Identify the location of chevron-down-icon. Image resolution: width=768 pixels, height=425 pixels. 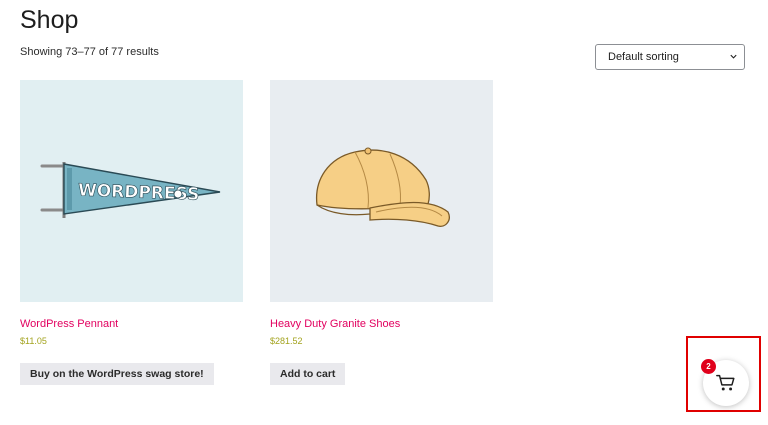
(733, 56).